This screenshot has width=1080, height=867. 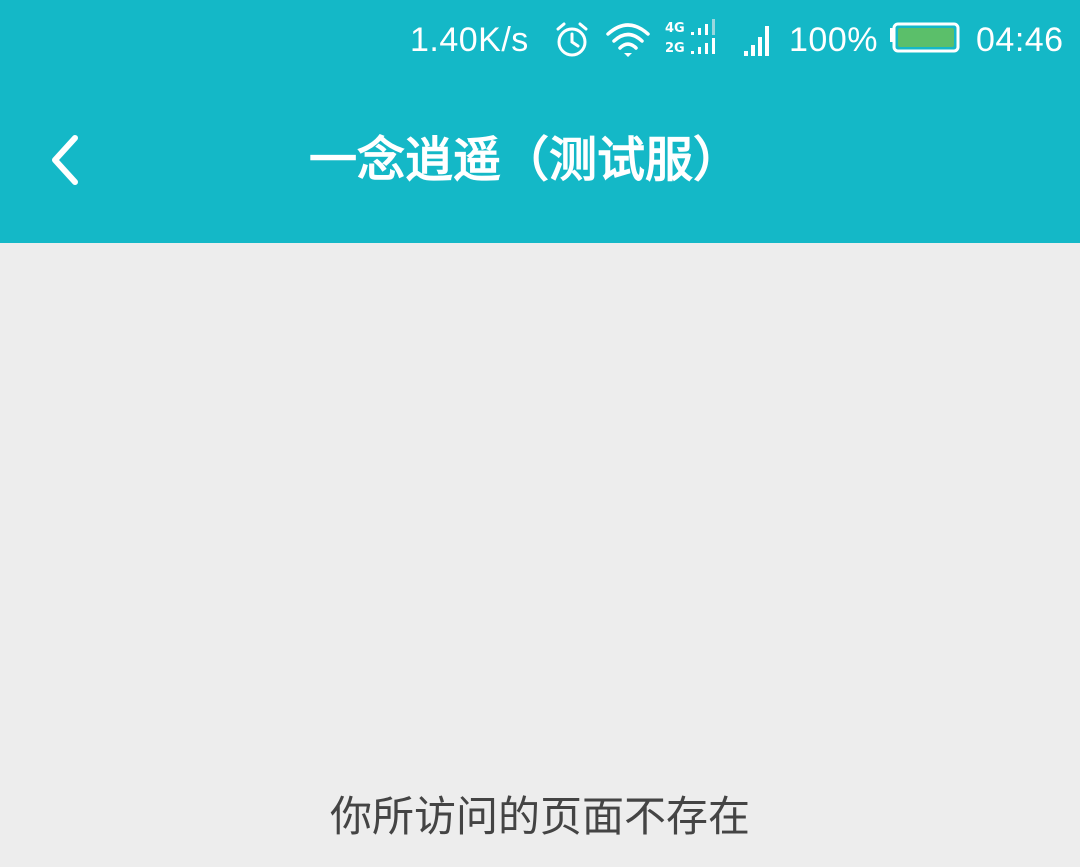 I want to click on status-bar: 1.40K/s 4G 2G 100% 04:46, so click(x=540, y=40).